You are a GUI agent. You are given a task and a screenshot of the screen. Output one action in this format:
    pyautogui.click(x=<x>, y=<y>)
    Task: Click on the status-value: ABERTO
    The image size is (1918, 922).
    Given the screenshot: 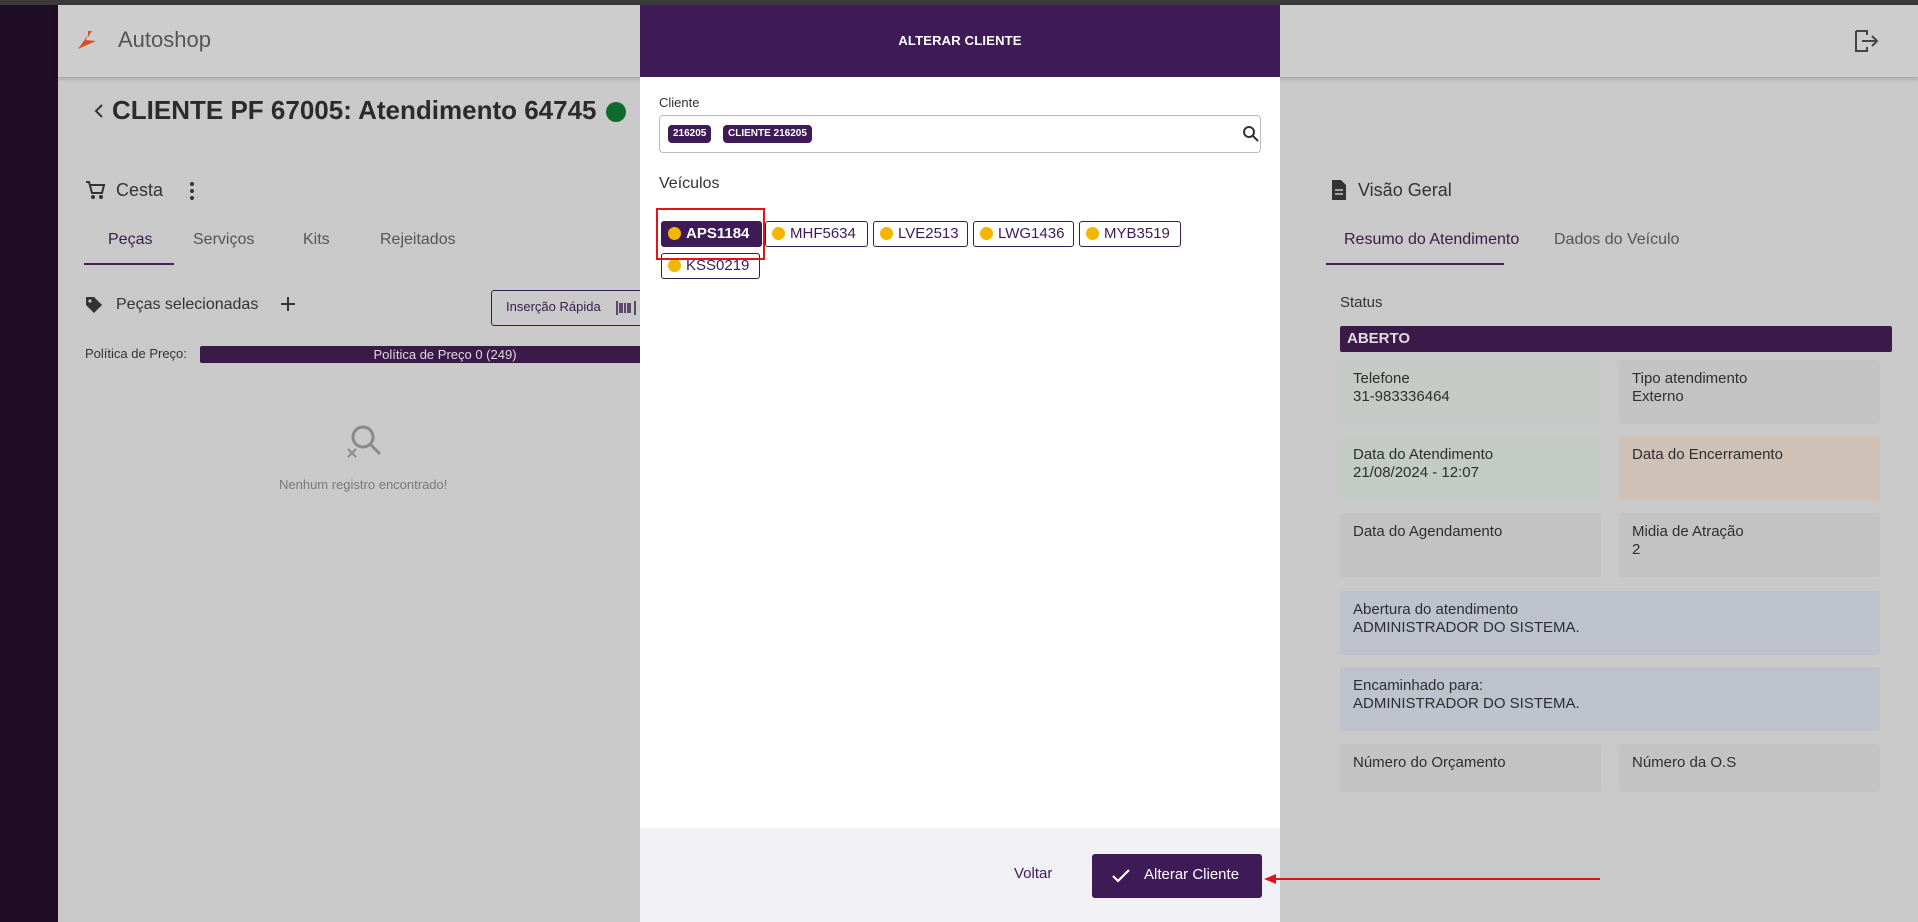 What is the action you would take?
    pyautogui.click(x=1616, y=339)
    